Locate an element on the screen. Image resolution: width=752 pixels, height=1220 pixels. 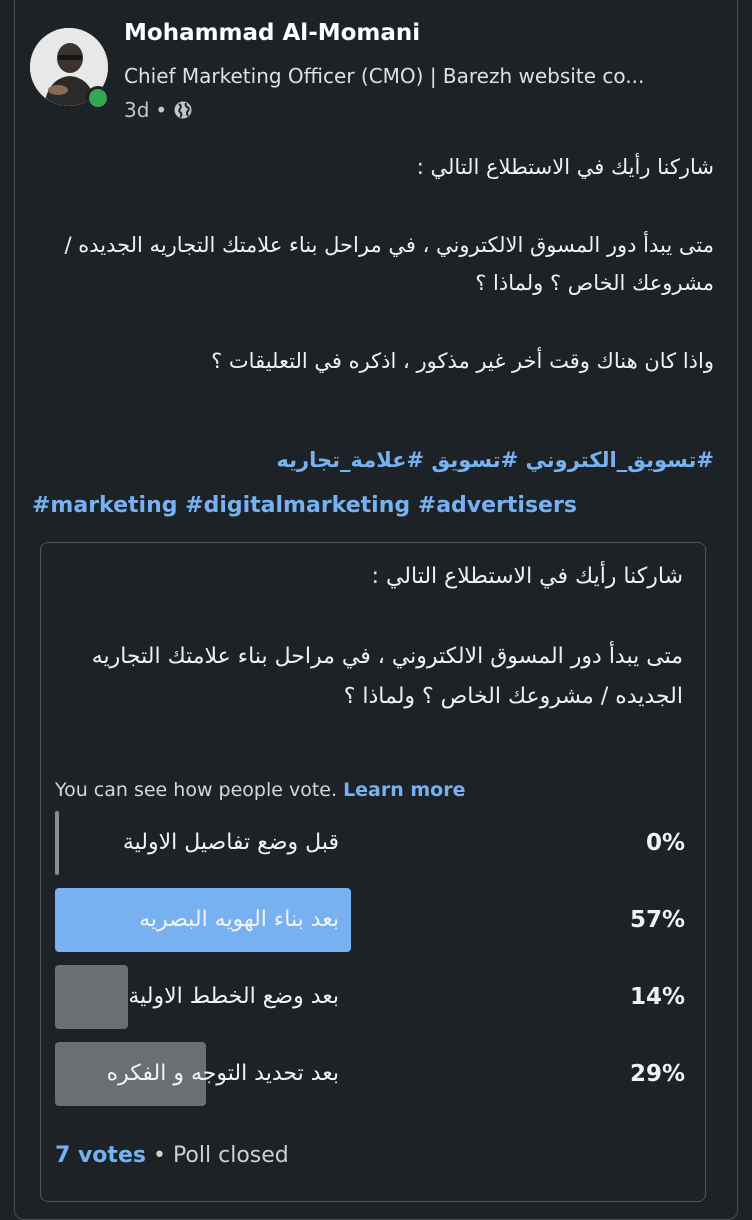
poll-option-percent: 57% is located at coordinates (657, 920).